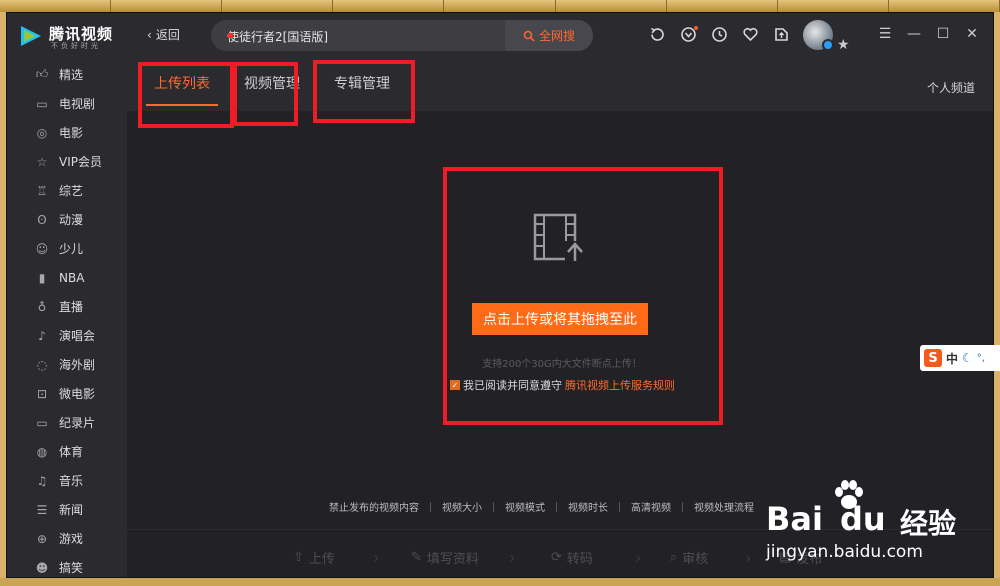 This screenshot has width=1000, height=586. Describe the element at coordinates (844, 552) in the screenshot. I see `watermark-url: jingyan.baidu.com` at that location.